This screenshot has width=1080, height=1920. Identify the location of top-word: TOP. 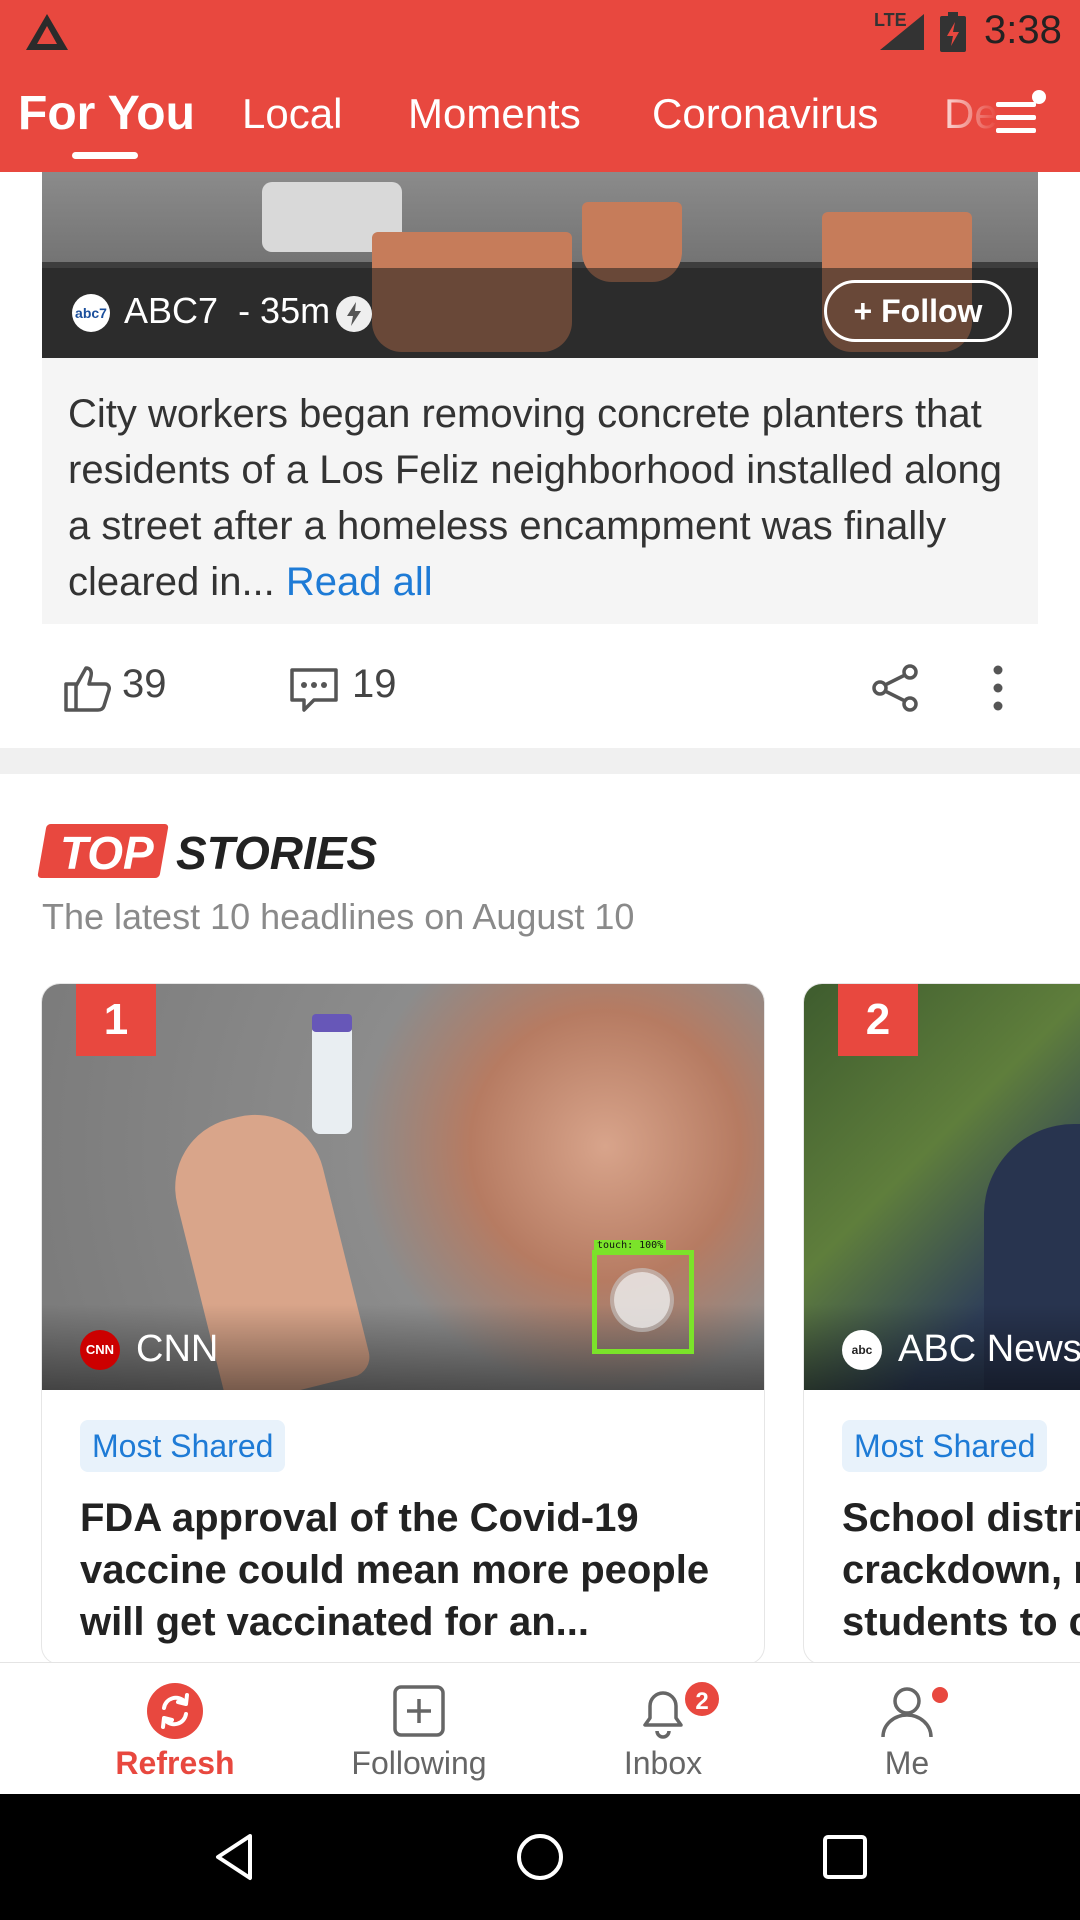
(107, 853).